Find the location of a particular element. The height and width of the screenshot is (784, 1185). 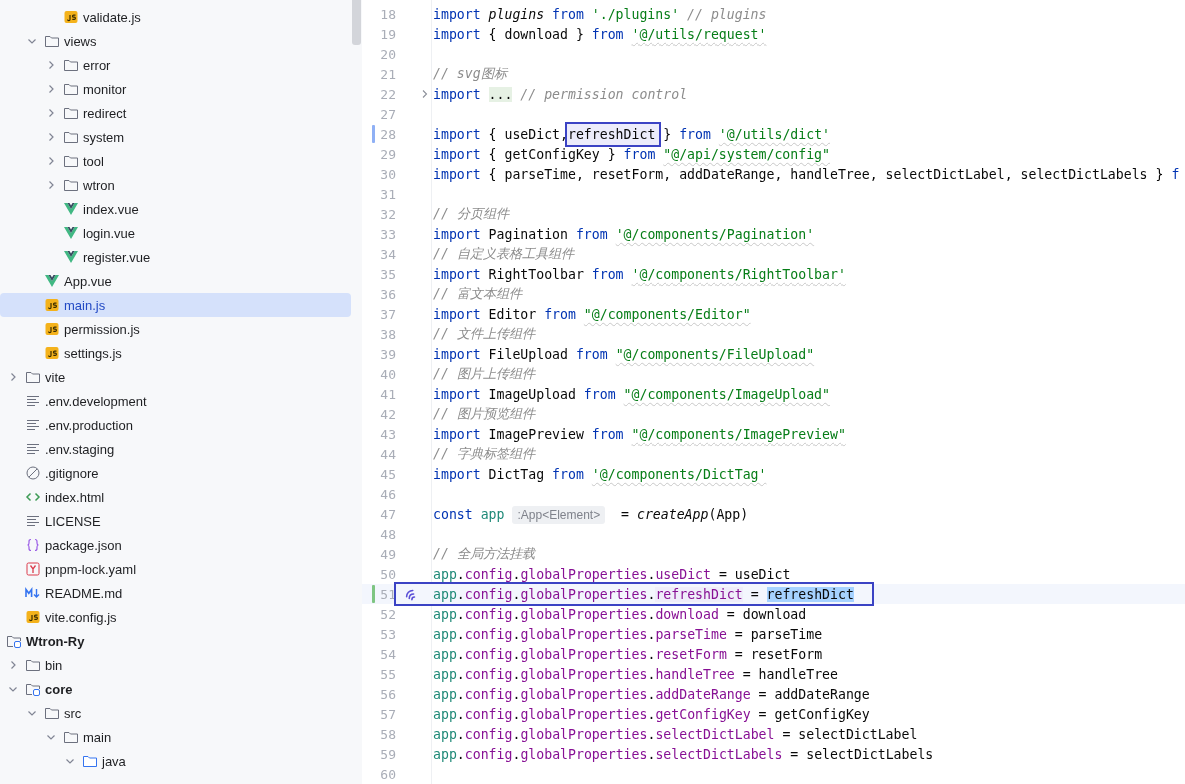

tree-item: src is located at coordinates (175, 713).